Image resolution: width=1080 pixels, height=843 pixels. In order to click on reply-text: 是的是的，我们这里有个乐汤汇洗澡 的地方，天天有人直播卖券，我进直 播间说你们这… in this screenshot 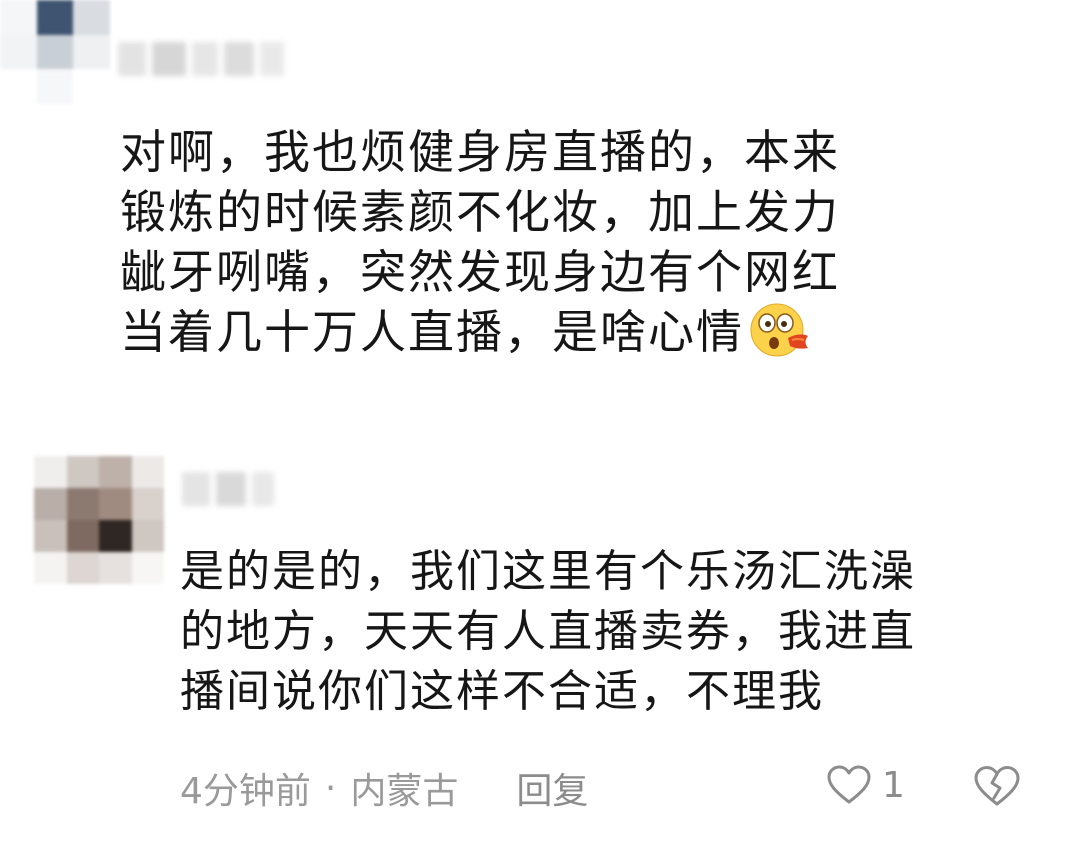, I will do `click(548, 631)`.